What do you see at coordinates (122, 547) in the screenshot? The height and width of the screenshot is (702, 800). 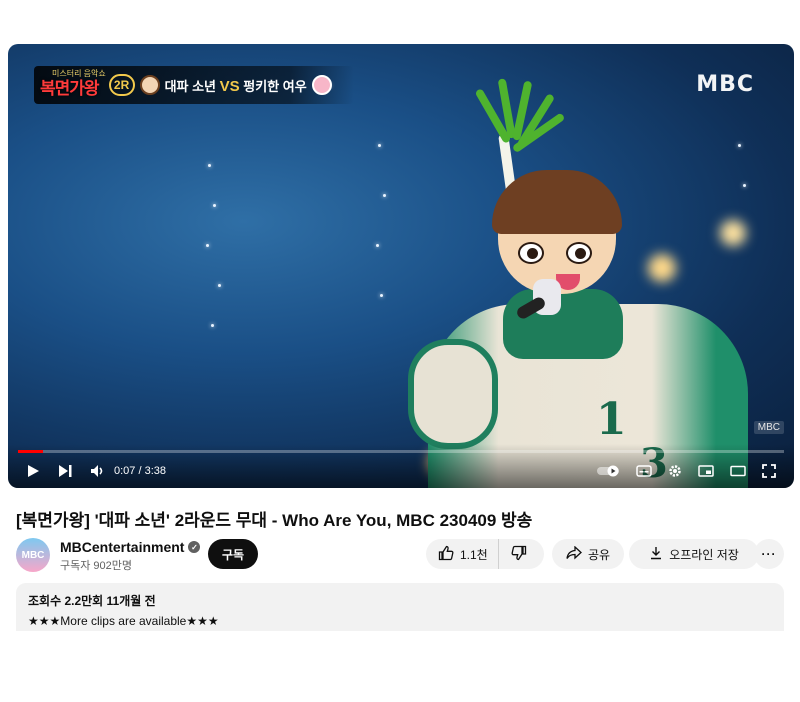 I see `channel-name: MBCentertainment` at bounding box center [122, 547].